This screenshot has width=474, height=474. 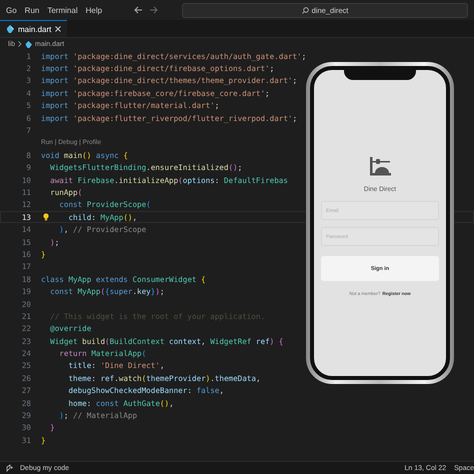 I want to click on back-arrow-icon, so click(x=139, y=10).